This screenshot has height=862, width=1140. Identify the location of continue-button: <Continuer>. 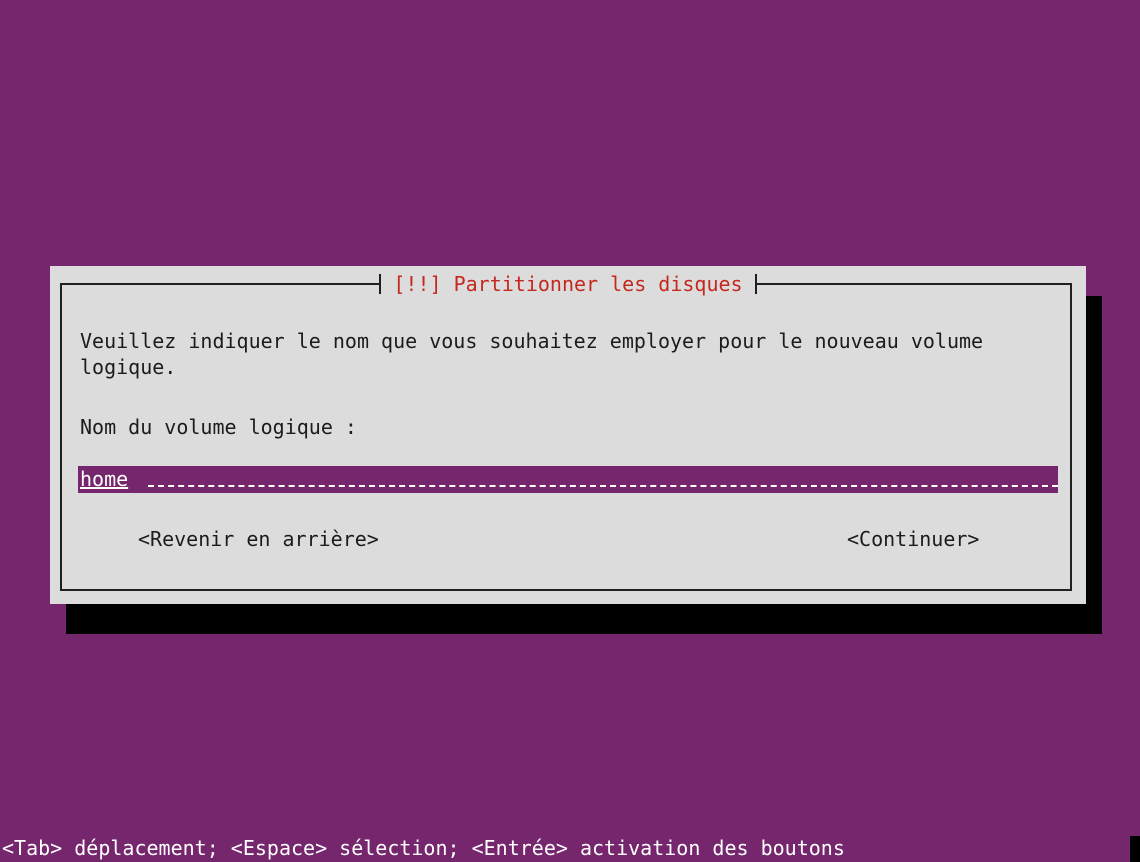
(913, 539).